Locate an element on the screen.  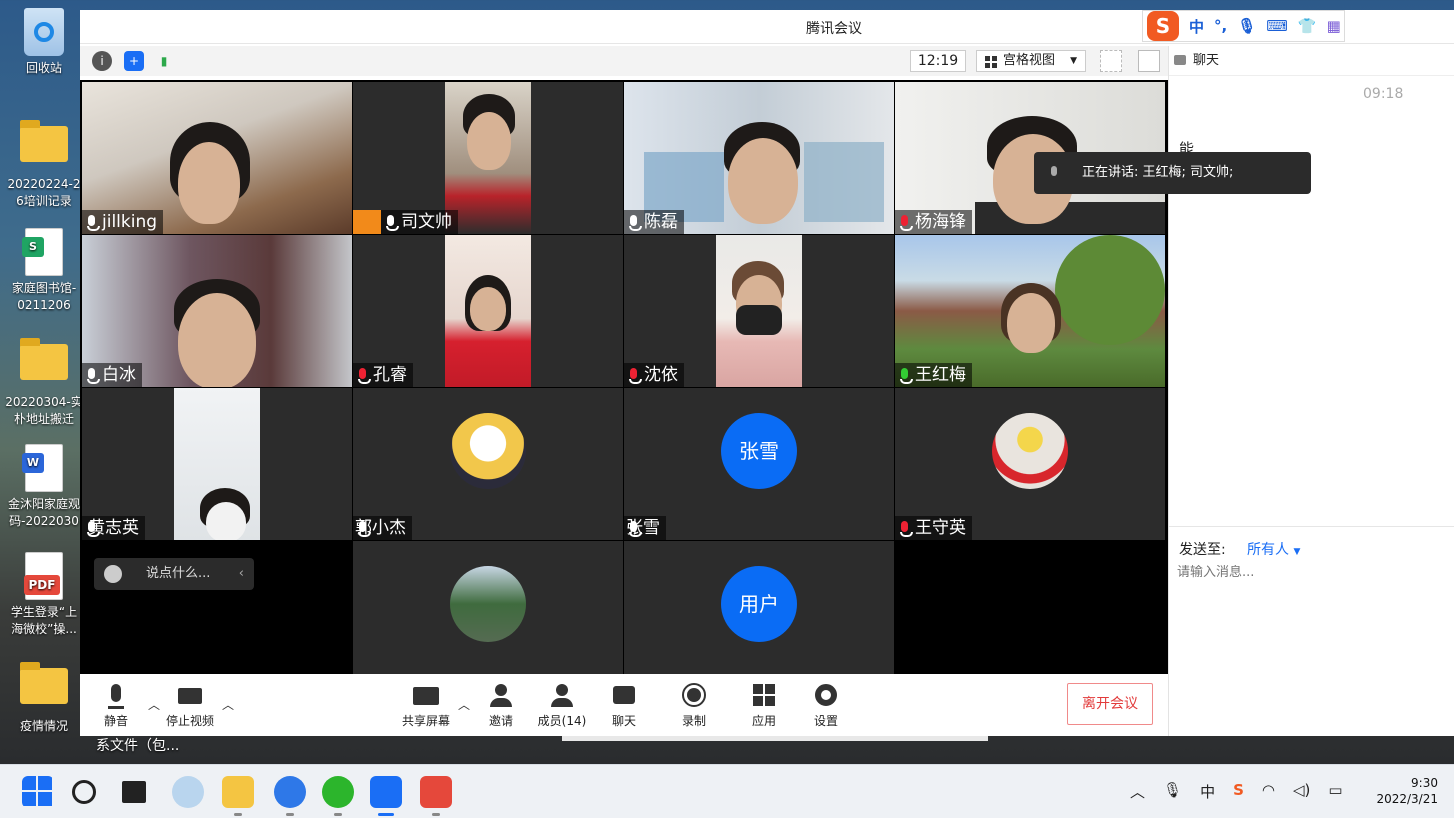
search-icon is located at coordinates (84, 792).